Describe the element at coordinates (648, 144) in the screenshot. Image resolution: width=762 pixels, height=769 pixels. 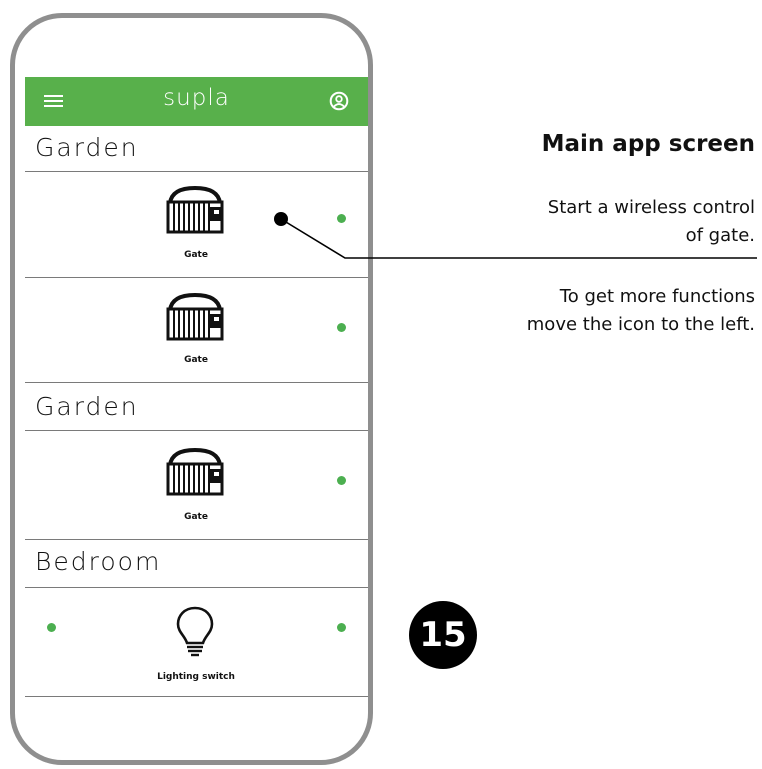
I see `annotation-headline: Main app screen` at that location.